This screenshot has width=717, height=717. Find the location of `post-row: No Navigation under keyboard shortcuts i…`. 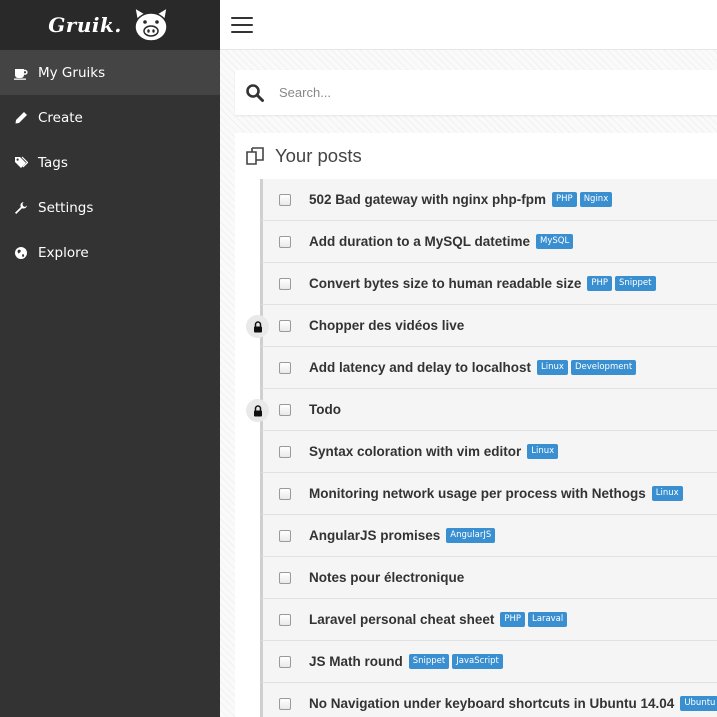

post-row: No Navigation under keyboard shortcuts i… is located at coordinates (476, 700).